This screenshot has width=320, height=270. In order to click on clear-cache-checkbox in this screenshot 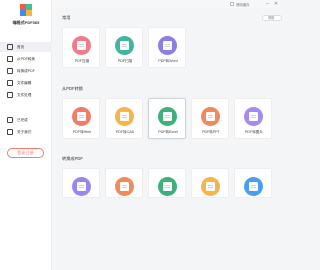, I will do `click(232, 4)`.